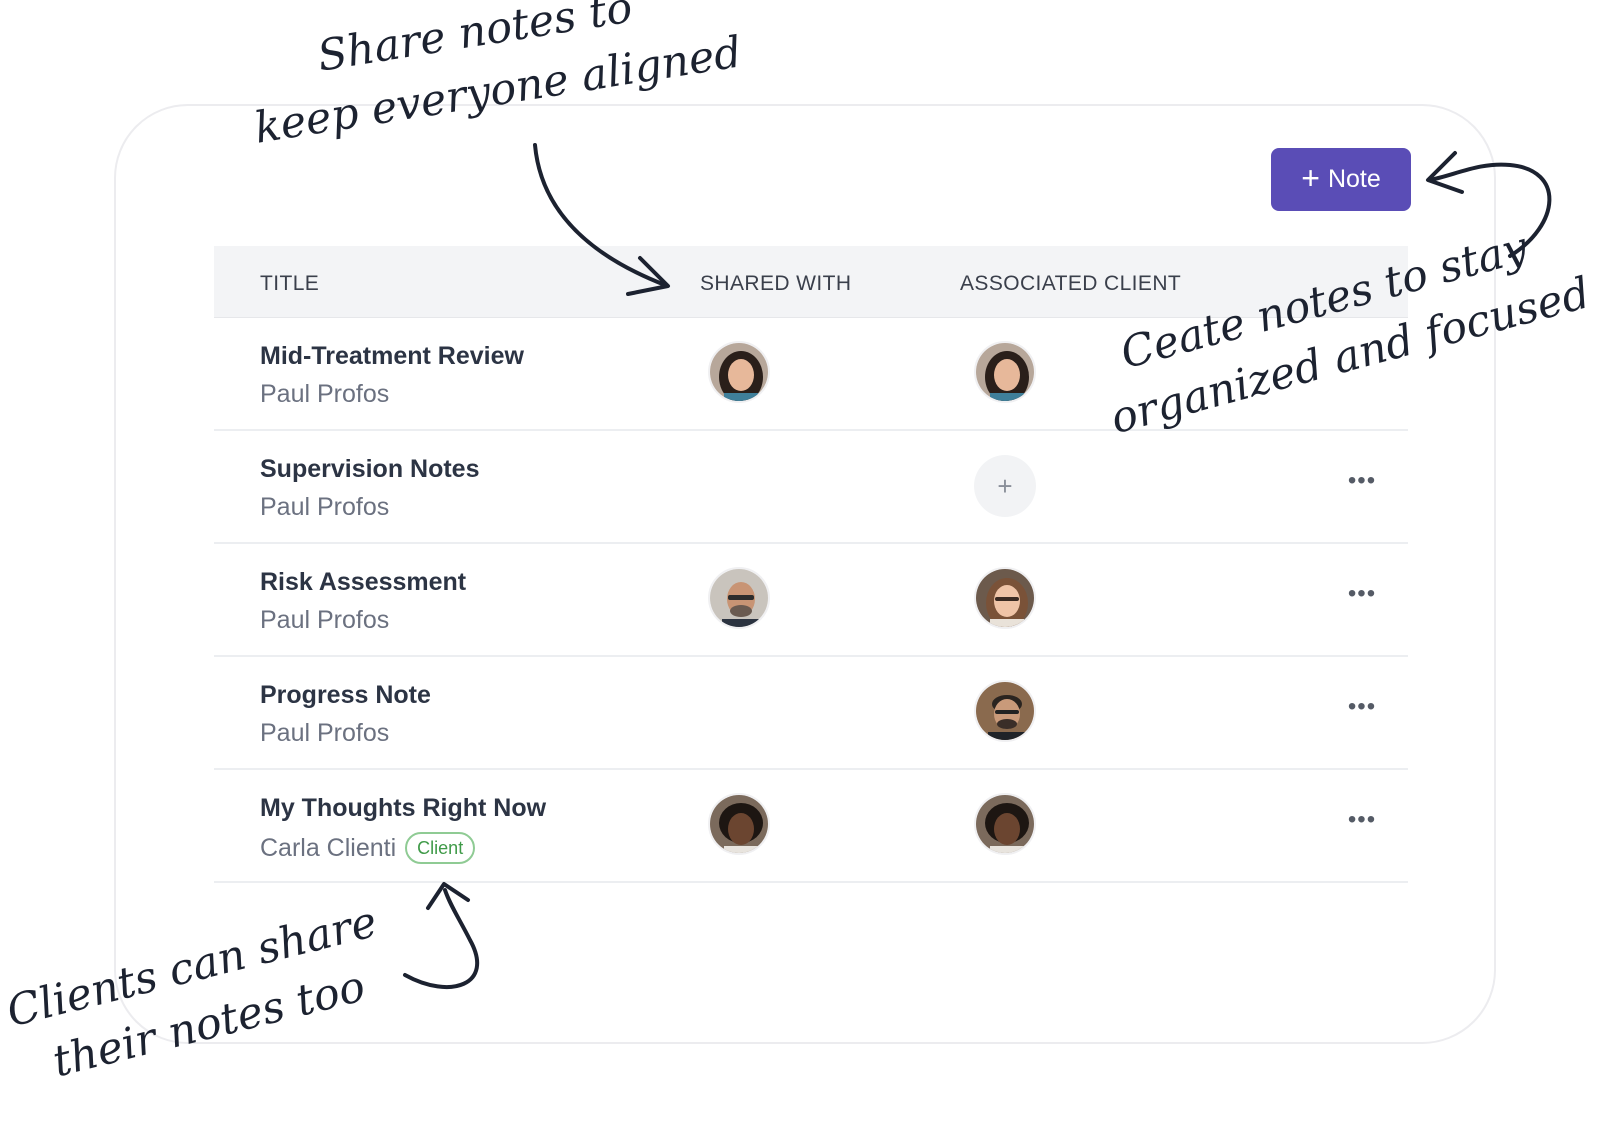 The width and height of the screenshot is (1600, 1143). What do you see at coordinates (370, 469) in the screenshot?
I see `note-title: Supervision Notes` at bounding box center [370, 469].